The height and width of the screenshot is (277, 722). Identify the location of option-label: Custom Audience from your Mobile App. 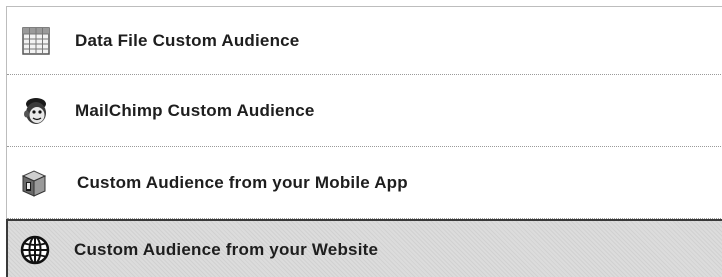
(242, 182).